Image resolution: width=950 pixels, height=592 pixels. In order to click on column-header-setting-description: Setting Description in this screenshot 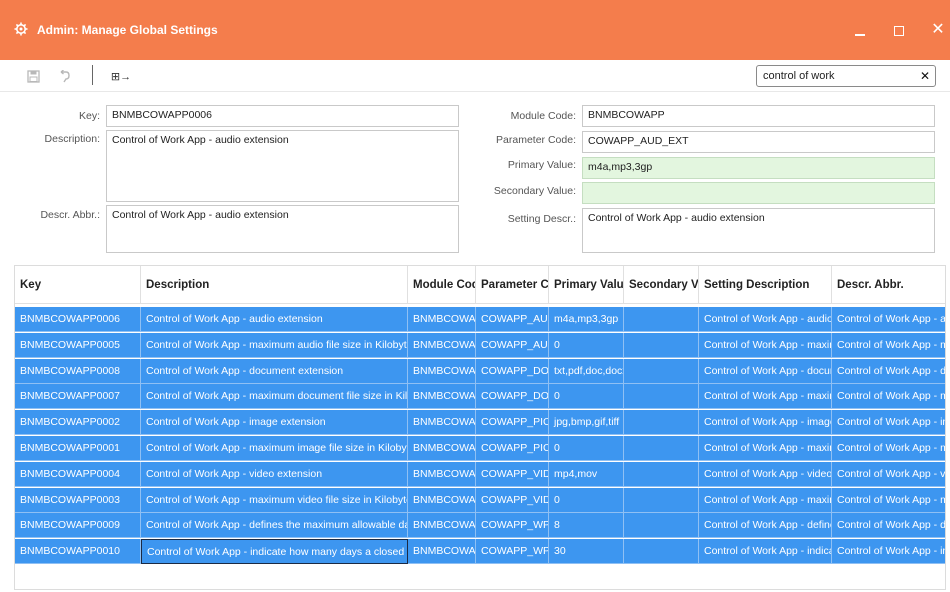, I will do `click(765, 285)`.